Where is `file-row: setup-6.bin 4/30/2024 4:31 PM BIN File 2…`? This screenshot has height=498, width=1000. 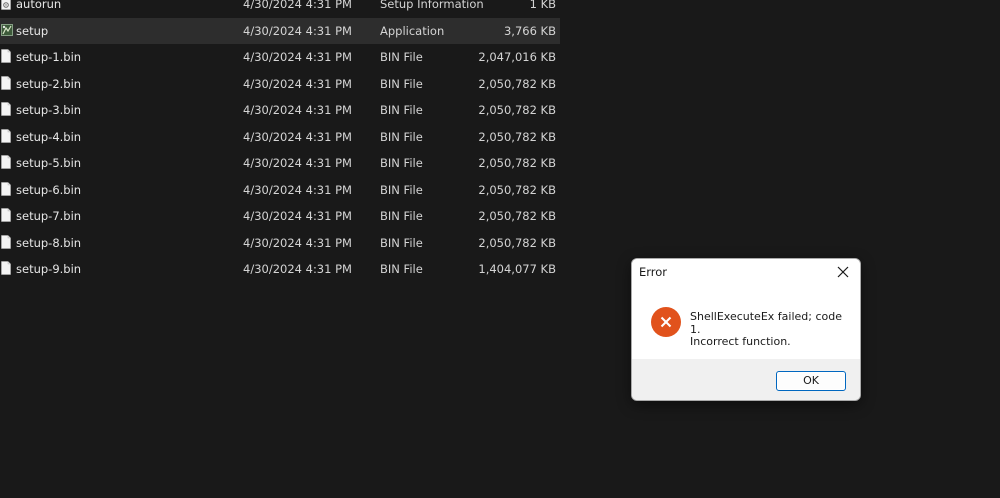 file-row: setup-6.bin 4/30/2024 4:31 PM BIN File 2… is located at coordinates (280, 190).